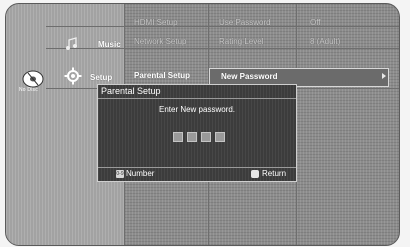 The image size is (410, 247). Describe the element at coordinates (315, 22) in the screenshot. I see `value-use-password: Off` at that location.